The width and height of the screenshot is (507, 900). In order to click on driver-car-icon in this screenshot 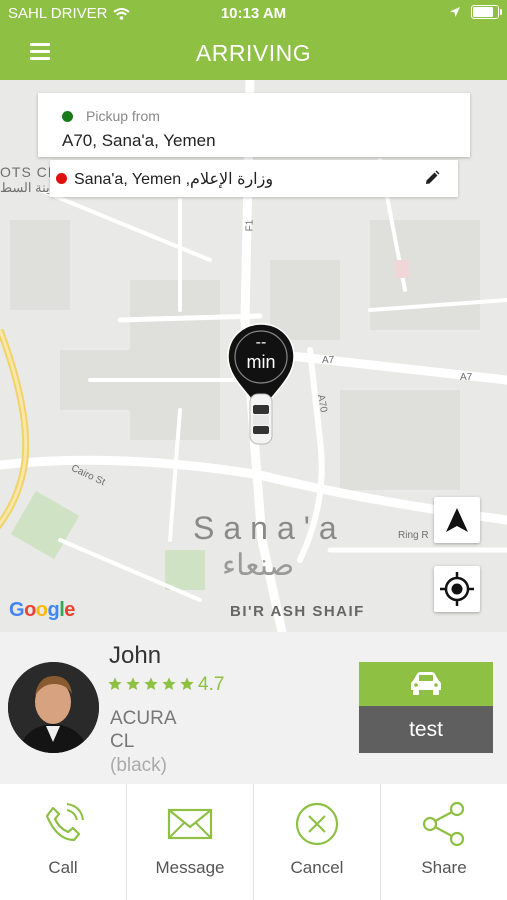, I will do `click(261, 419)`.